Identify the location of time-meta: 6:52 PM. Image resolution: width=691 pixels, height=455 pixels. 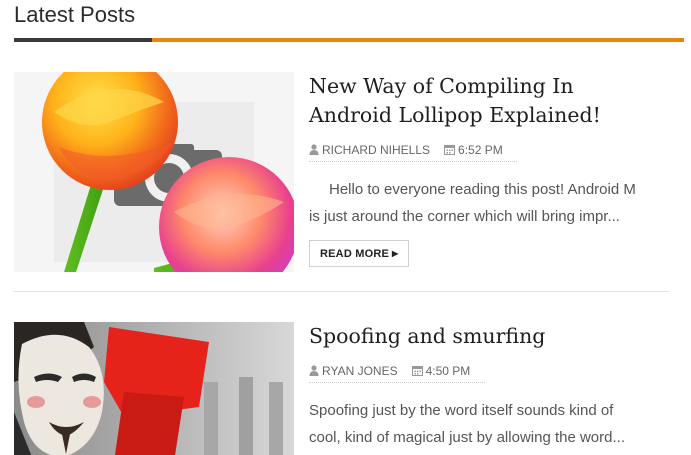
(473, 150).